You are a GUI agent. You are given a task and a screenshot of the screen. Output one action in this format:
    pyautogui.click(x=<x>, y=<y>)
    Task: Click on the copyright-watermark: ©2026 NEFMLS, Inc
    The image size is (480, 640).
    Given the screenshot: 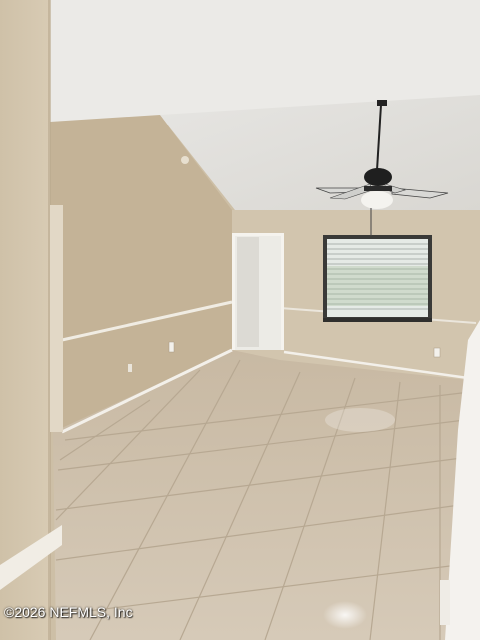 What is the action you would take?
    pyautogui.click(x=68, y=612)
    